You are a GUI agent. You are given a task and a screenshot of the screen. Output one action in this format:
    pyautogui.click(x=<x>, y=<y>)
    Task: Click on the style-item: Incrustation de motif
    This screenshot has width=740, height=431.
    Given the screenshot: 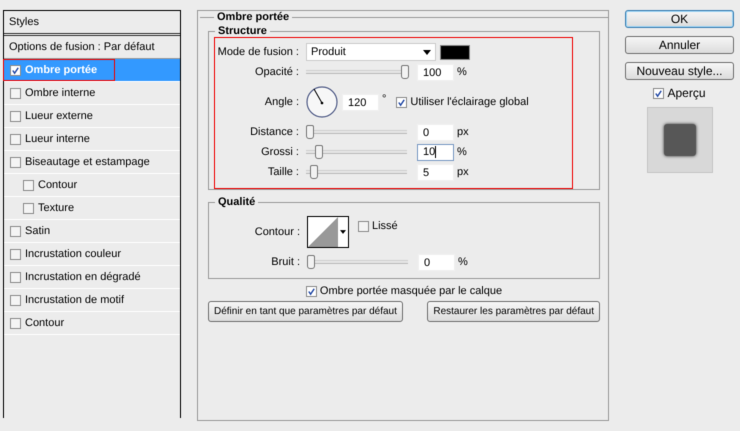 What is the action you would take?
    pyautogui.click(x=92, y=300)
    